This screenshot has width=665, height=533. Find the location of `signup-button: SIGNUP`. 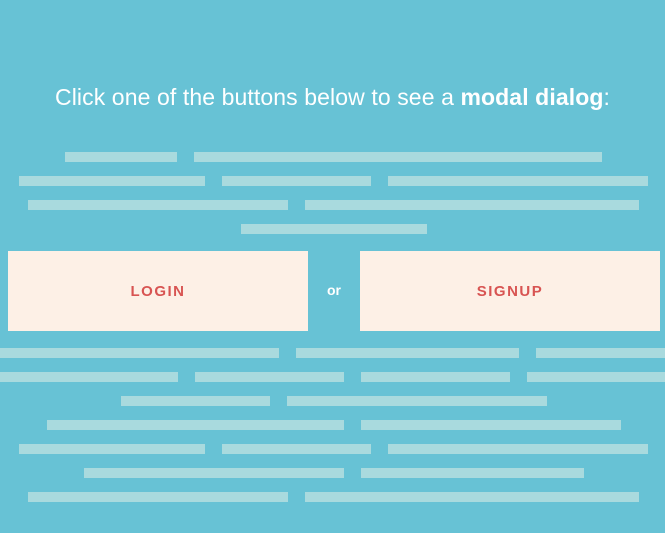

signup-button: SIGNUP is located at coordinates (510, 291).